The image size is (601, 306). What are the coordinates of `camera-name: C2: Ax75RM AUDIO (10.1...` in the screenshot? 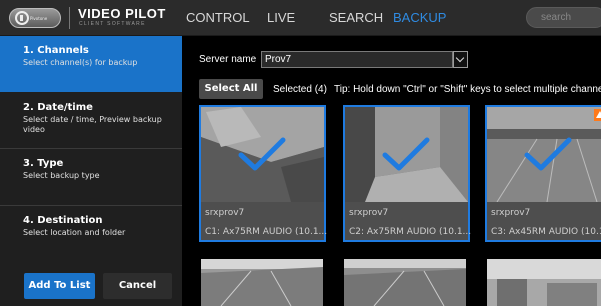 It's located at (410, 232).